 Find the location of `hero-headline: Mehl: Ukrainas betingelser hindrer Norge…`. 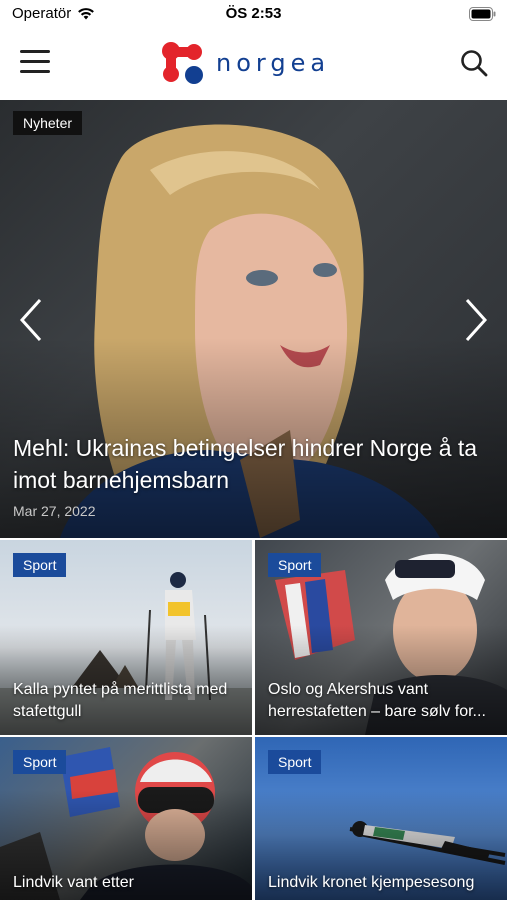

hero-headline: Mehl: Ukrainas betingelser hindrer Norge… is located at coordinates (253, 464).